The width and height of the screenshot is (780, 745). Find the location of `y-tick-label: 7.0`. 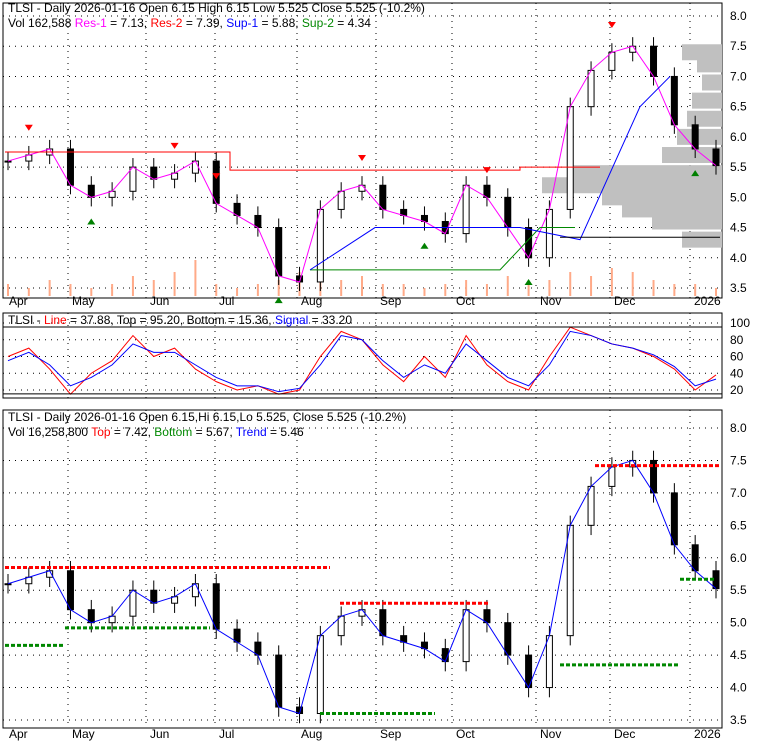

y-tick-label: 7.0 is located at coordinates (738, 493).